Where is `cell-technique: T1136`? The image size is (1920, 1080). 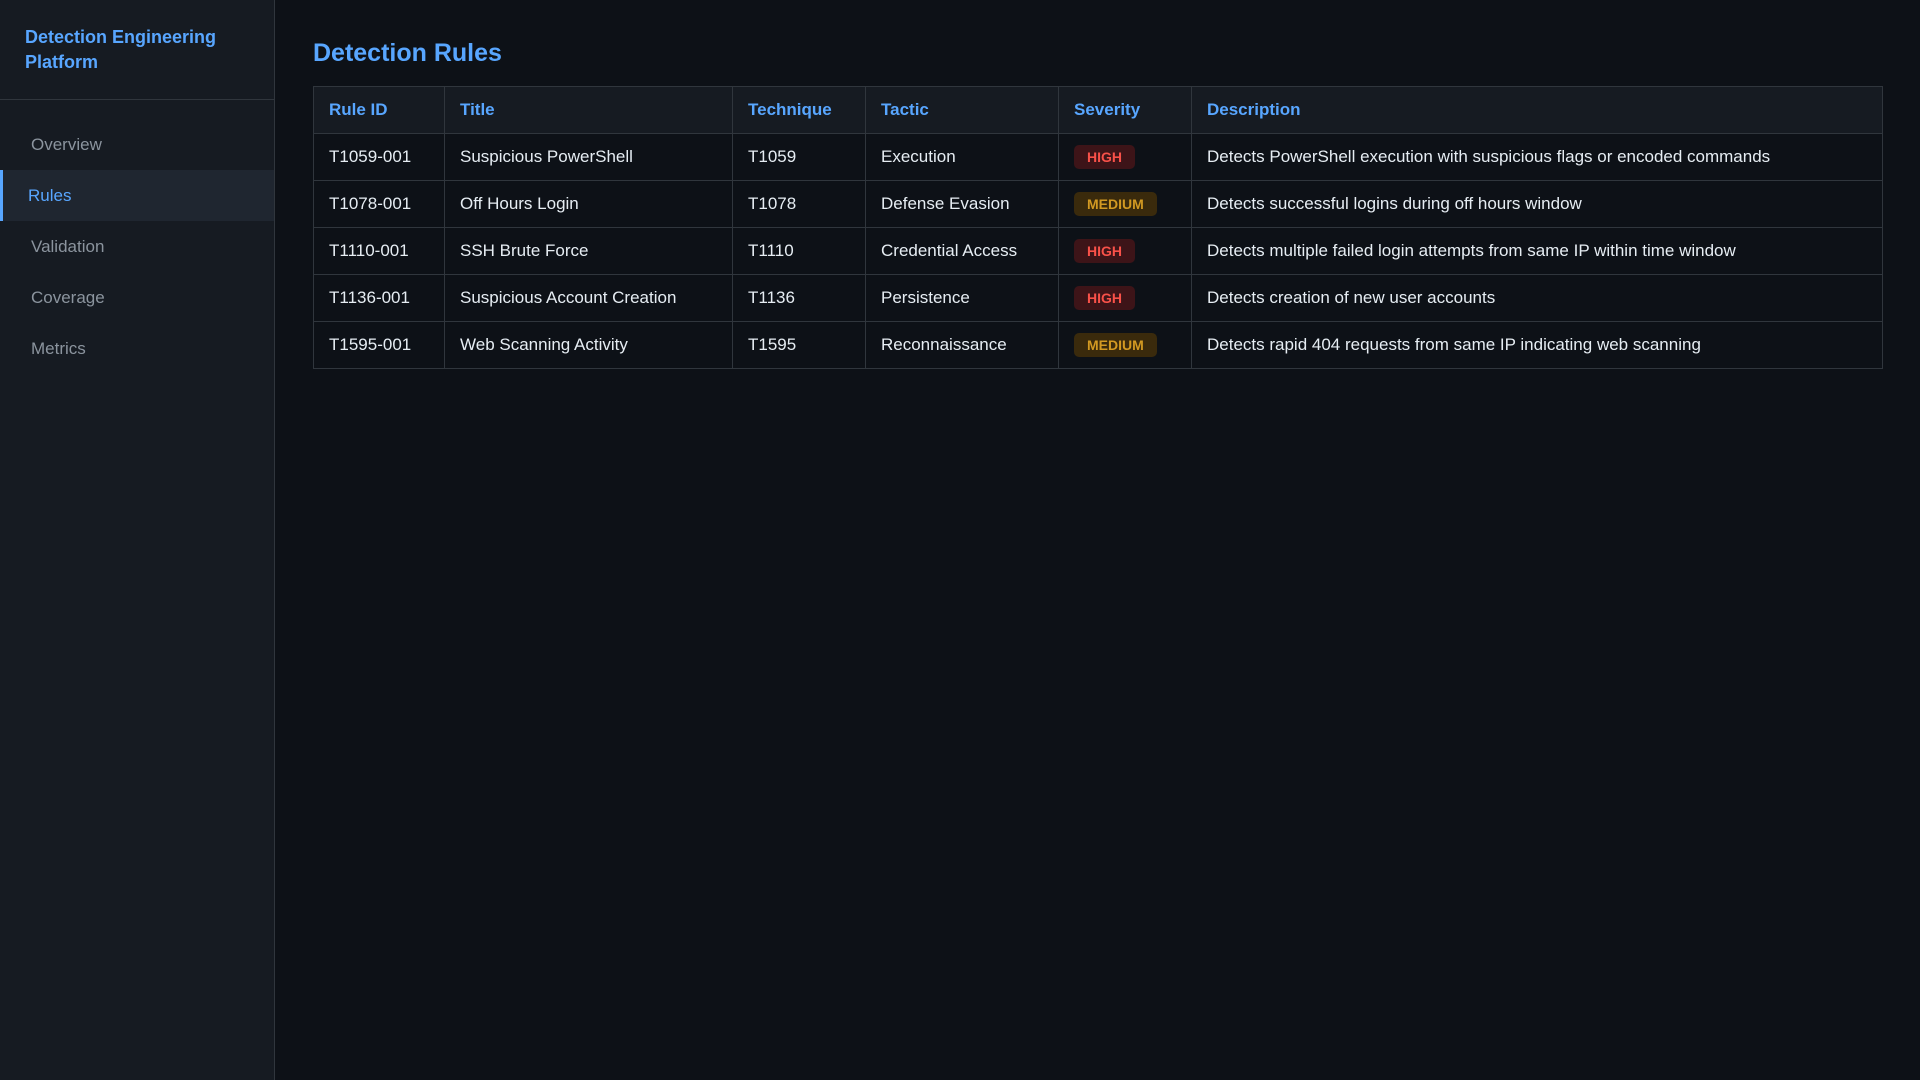
cell-technique: T1136 is located at coordinates (799, 298).